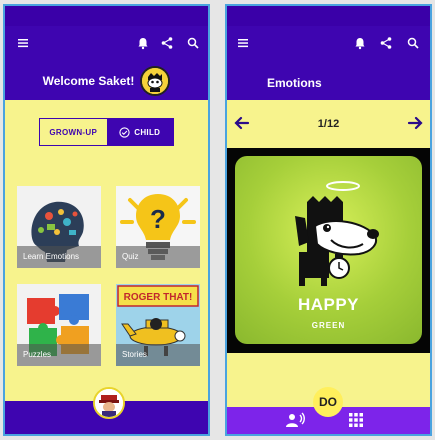  What do you see at coordinates (294, 83) in the screenshot?
I see `page-title: Emotions` at bounding box center [294, 83].